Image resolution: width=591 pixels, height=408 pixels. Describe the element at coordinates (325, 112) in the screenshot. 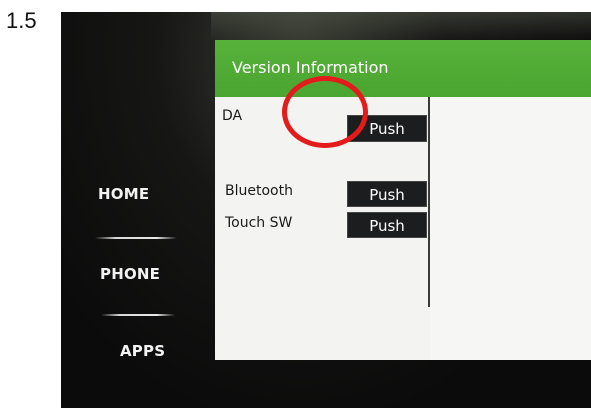

I see `highlight-circle` at that location.